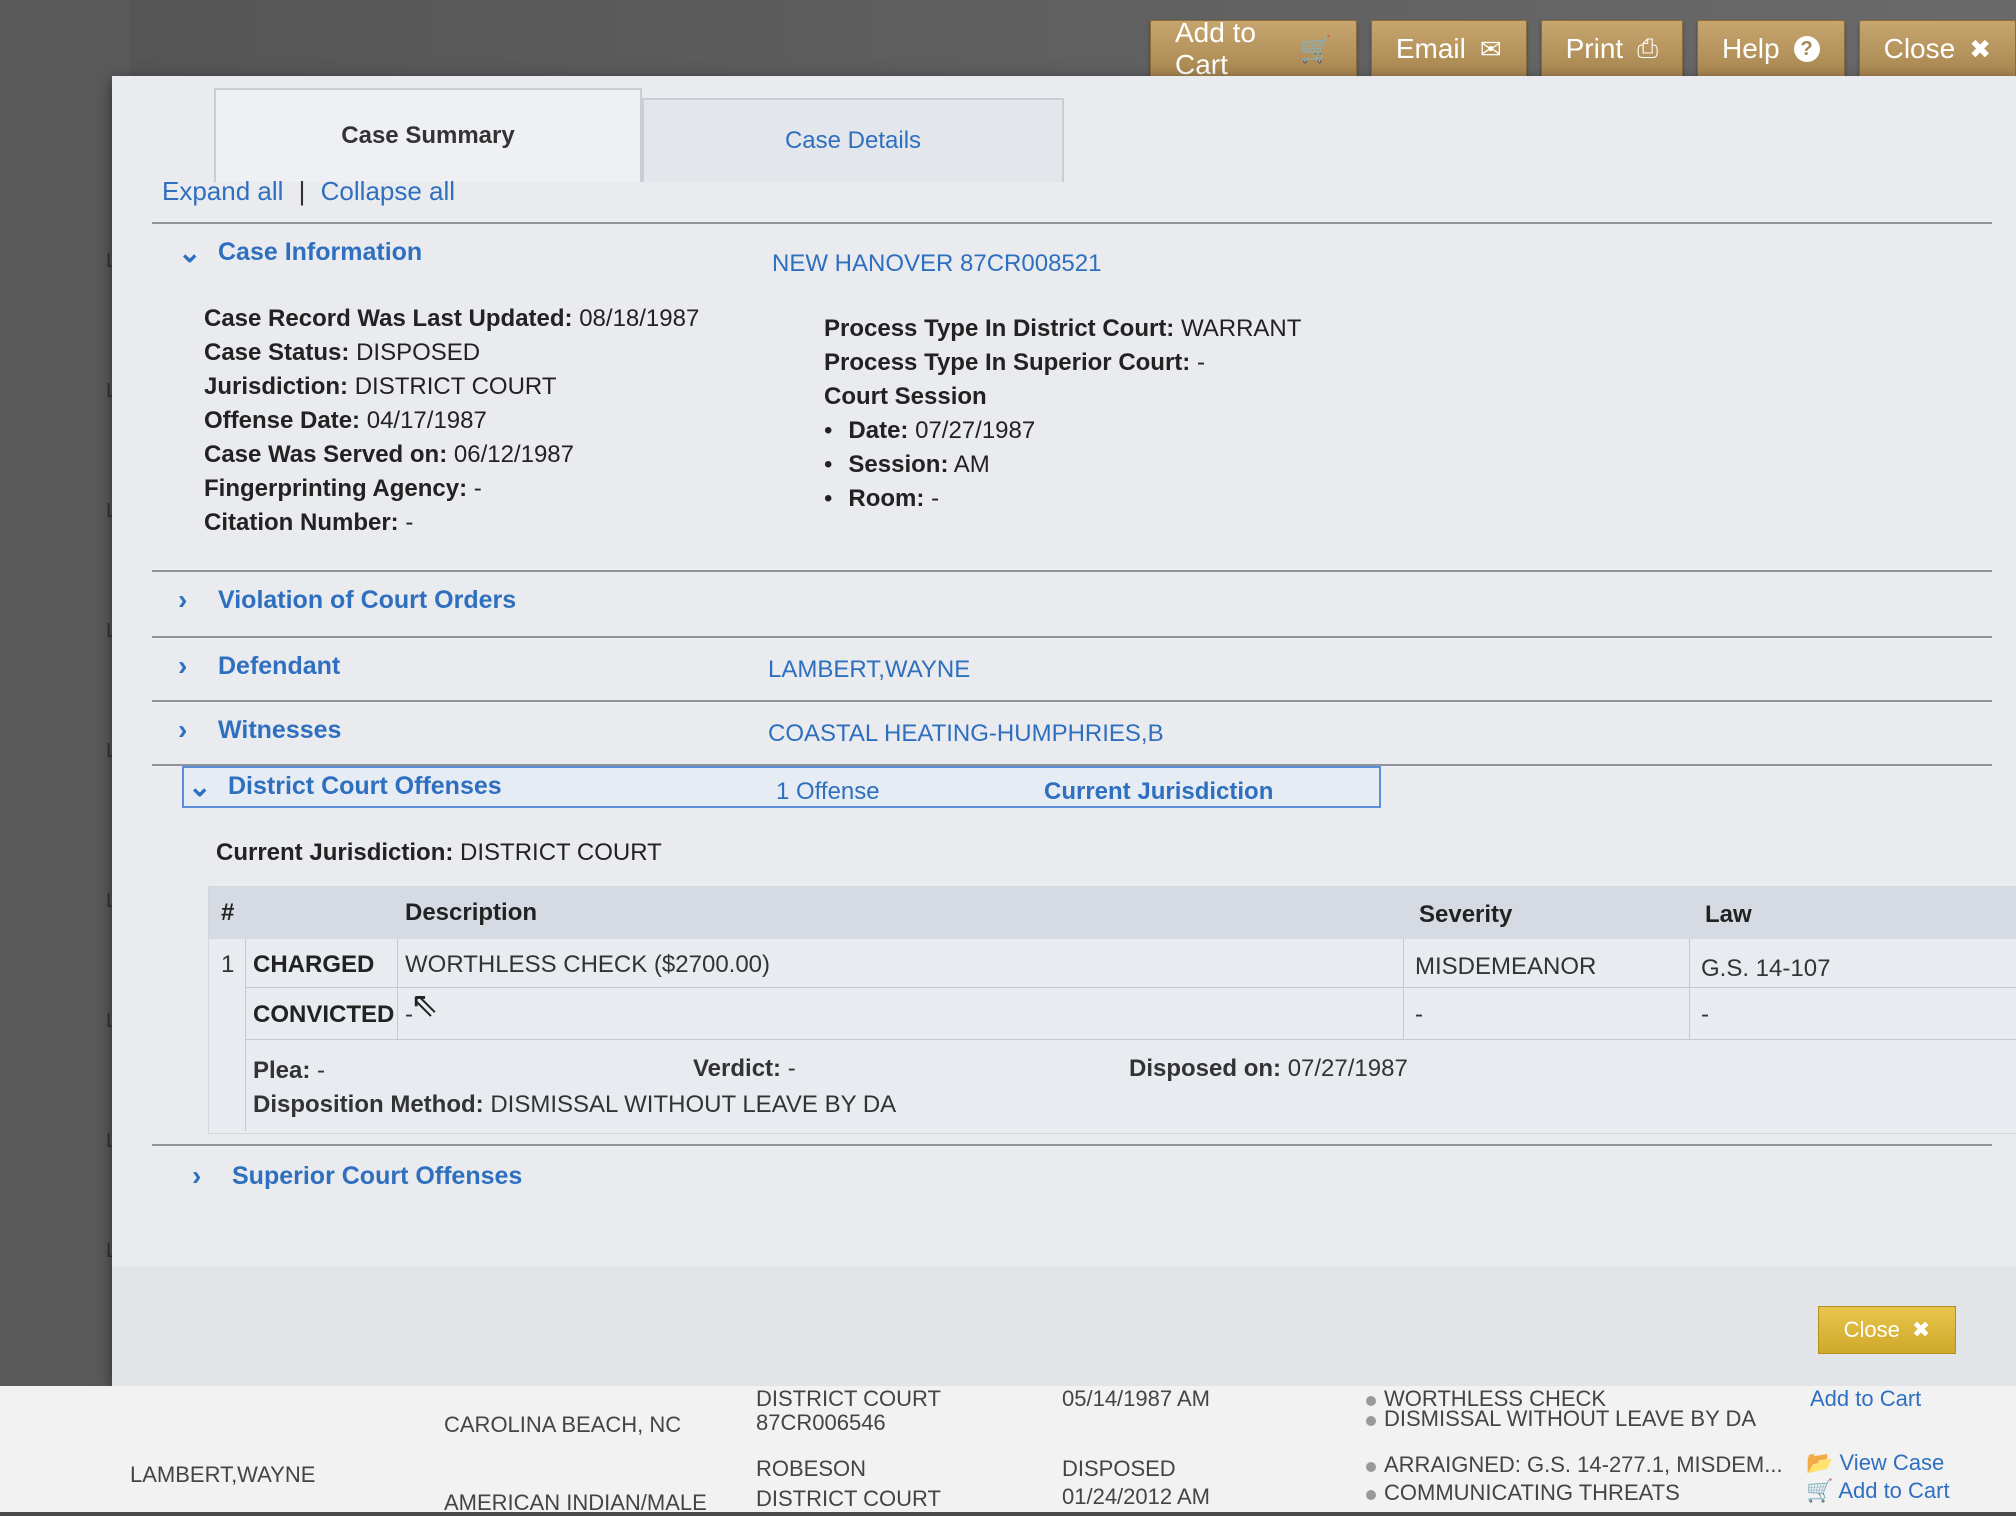 The width and height of the screenshot is (2016, 1516). I want to click on row-number: 1, so click(228, 964).